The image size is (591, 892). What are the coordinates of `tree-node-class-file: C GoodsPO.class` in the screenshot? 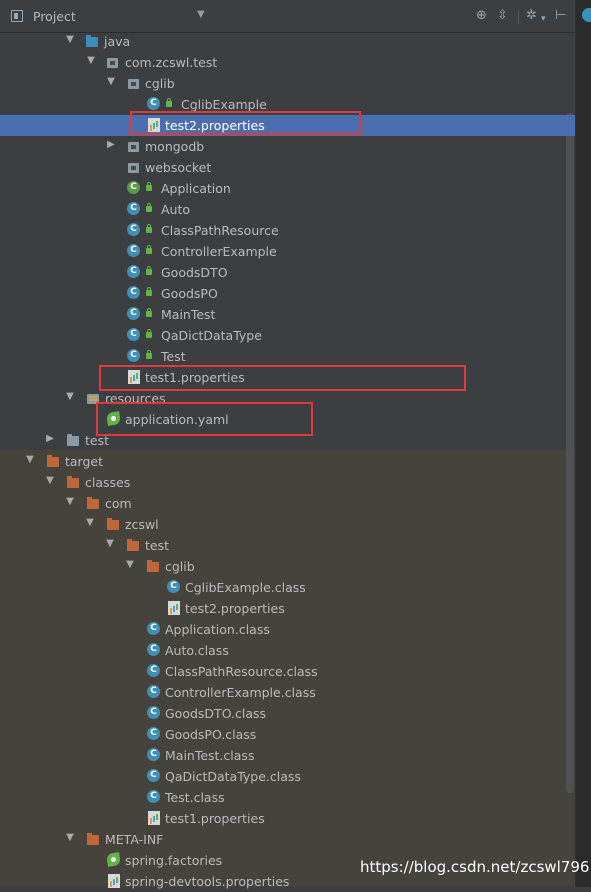 It's located at (287, 734).